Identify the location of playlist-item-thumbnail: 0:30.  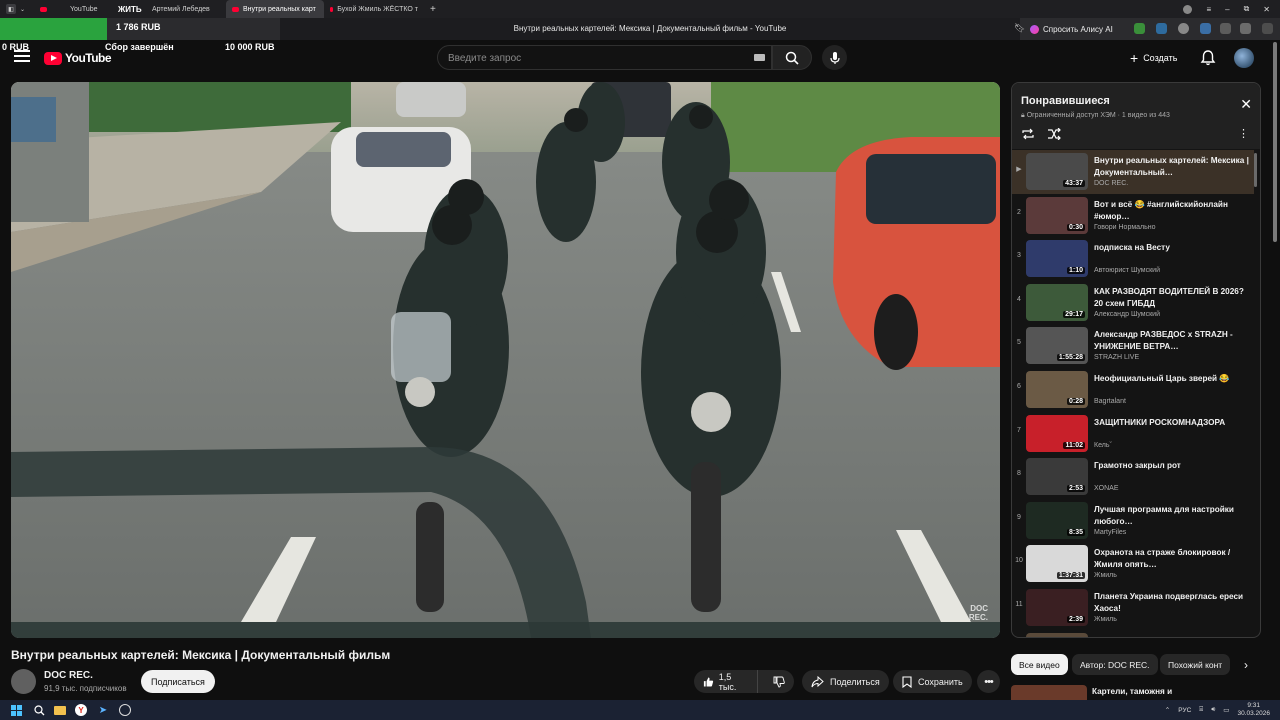
(1057, 215).